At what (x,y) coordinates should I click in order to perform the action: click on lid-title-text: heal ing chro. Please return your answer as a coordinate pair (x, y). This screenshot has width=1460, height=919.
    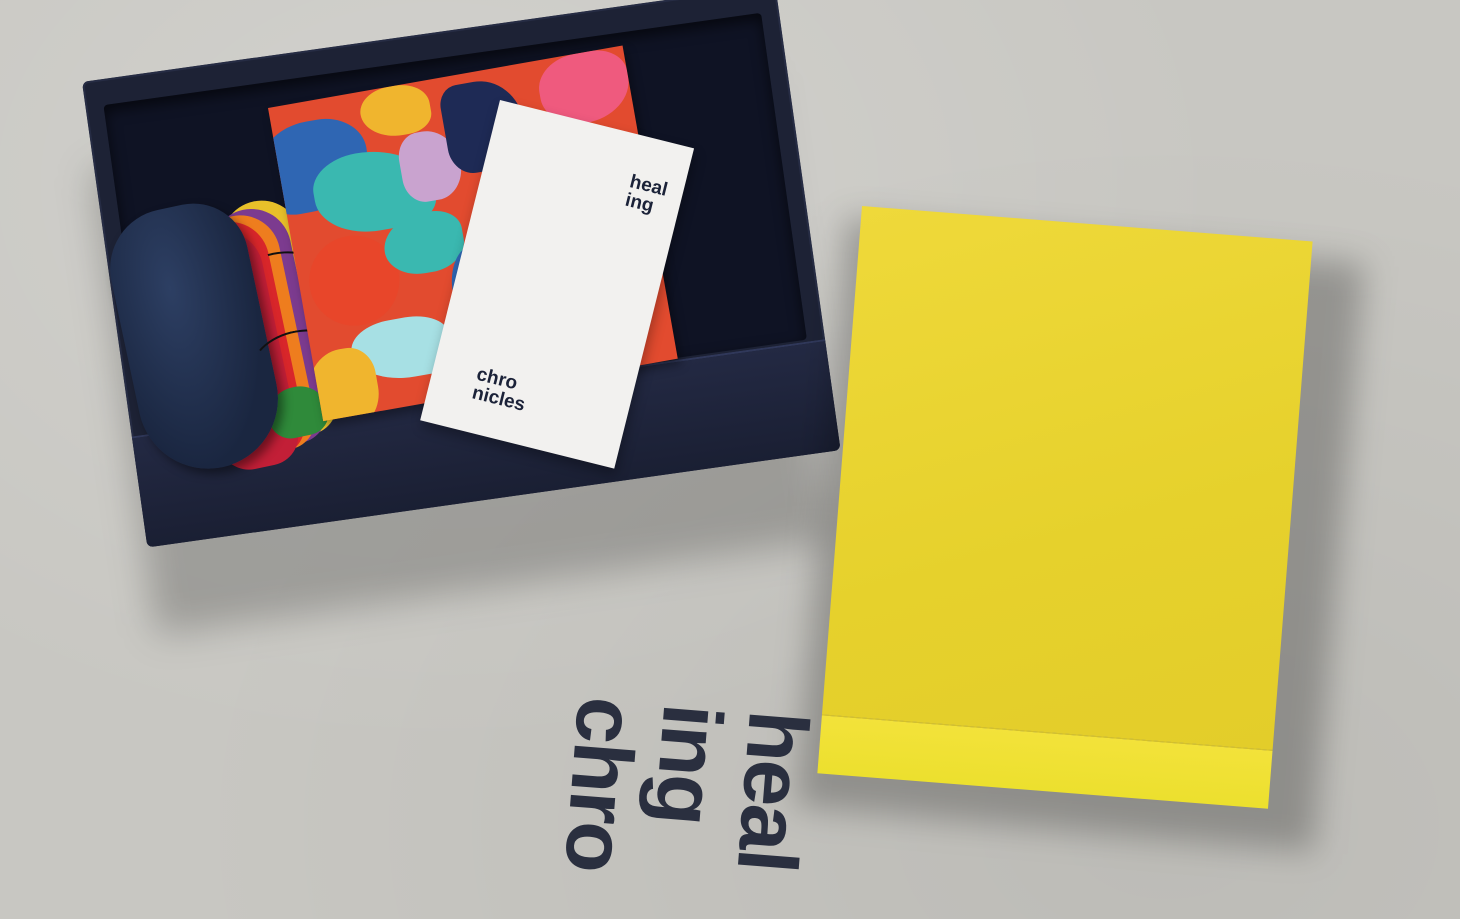
    Looking at the image, I should click on (686, 784).